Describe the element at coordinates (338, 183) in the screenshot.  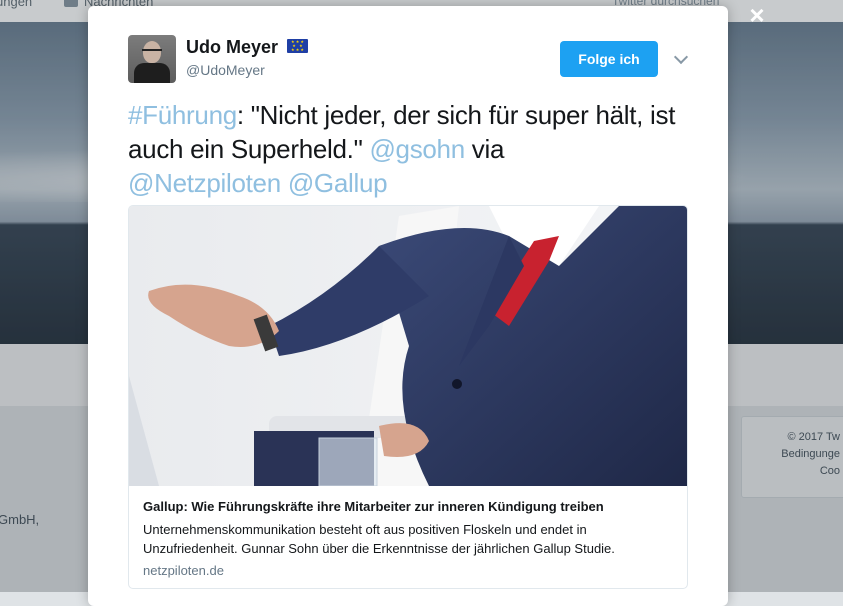
I see `mention-link: @Gallup` at that location.